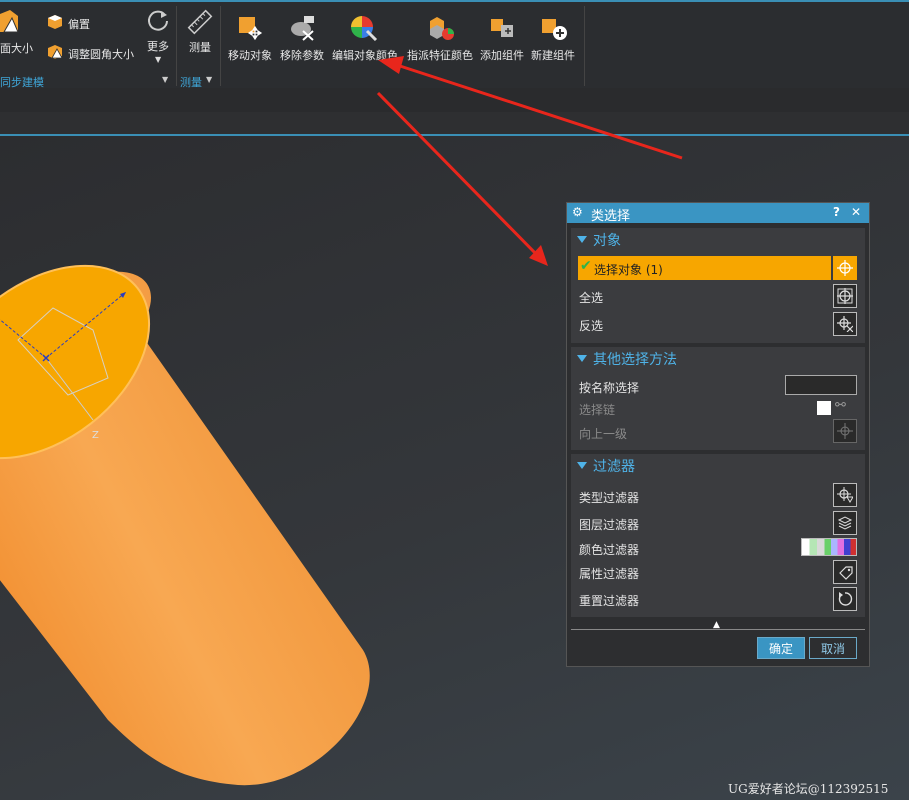 The image size is (909, 800). I want to click on collapse-up-icon: ▲, so click(716, 625).